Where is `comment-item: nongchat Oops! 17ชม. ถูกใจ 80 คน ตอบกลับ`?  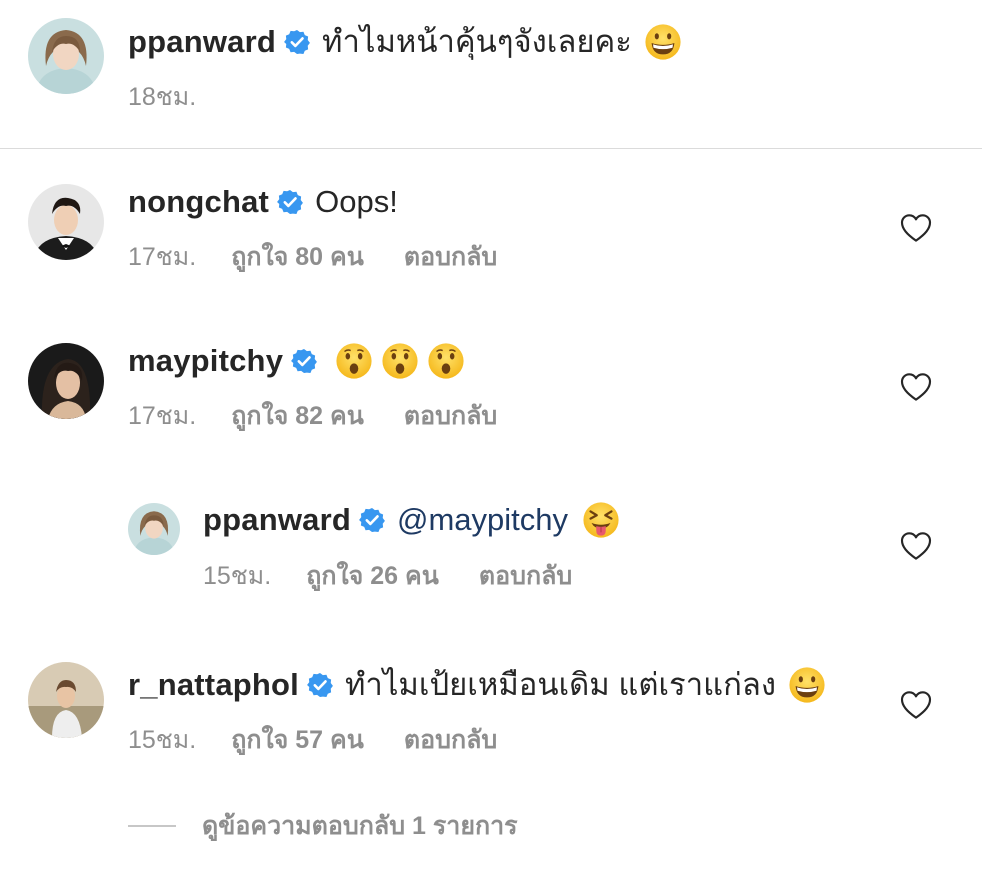 comment-item: nongchat Oops! 17ชม. ถูกใจ 80 คน ตอบกลับ is located at coordinates (491, 223).